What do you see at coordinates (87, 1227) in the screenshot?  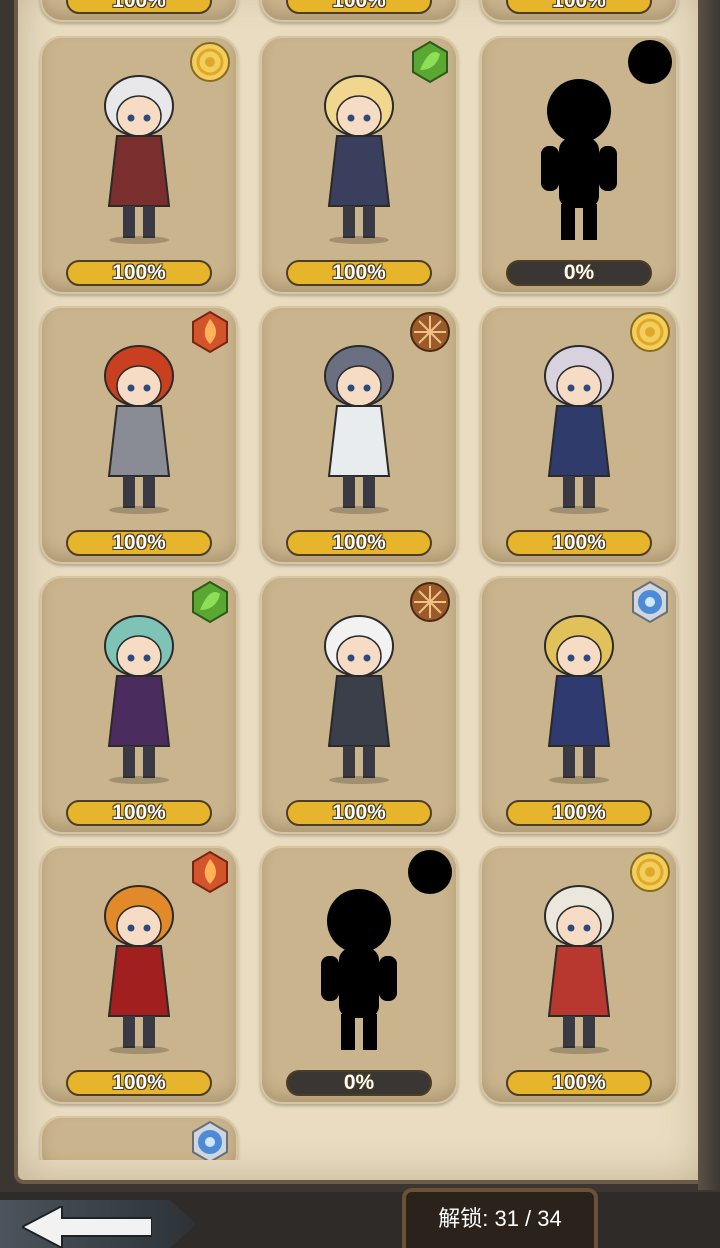 I see `back-arrow-icon` at bounding box center [87, 1227].